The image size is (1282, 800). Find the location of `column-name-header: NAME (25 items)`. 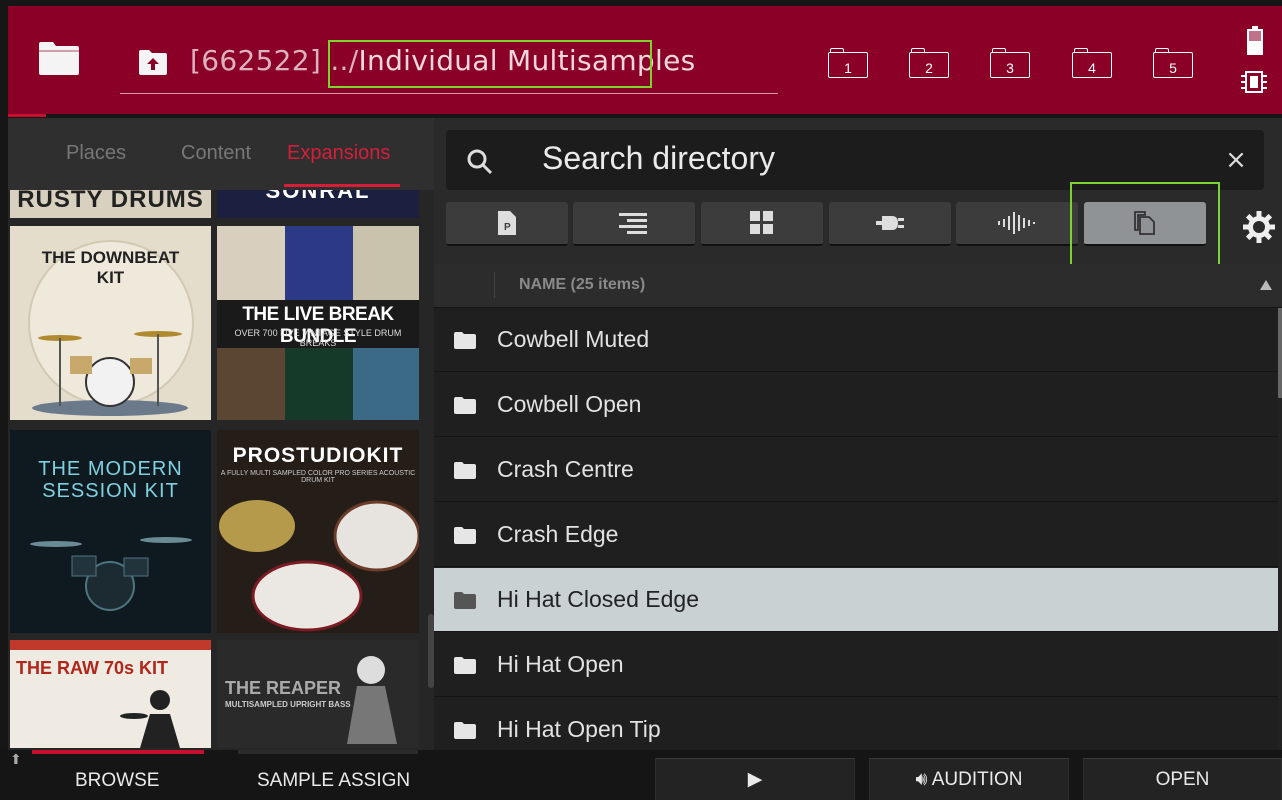

column-name-header: NAME (25 items) is located at coordinates (582, 285).